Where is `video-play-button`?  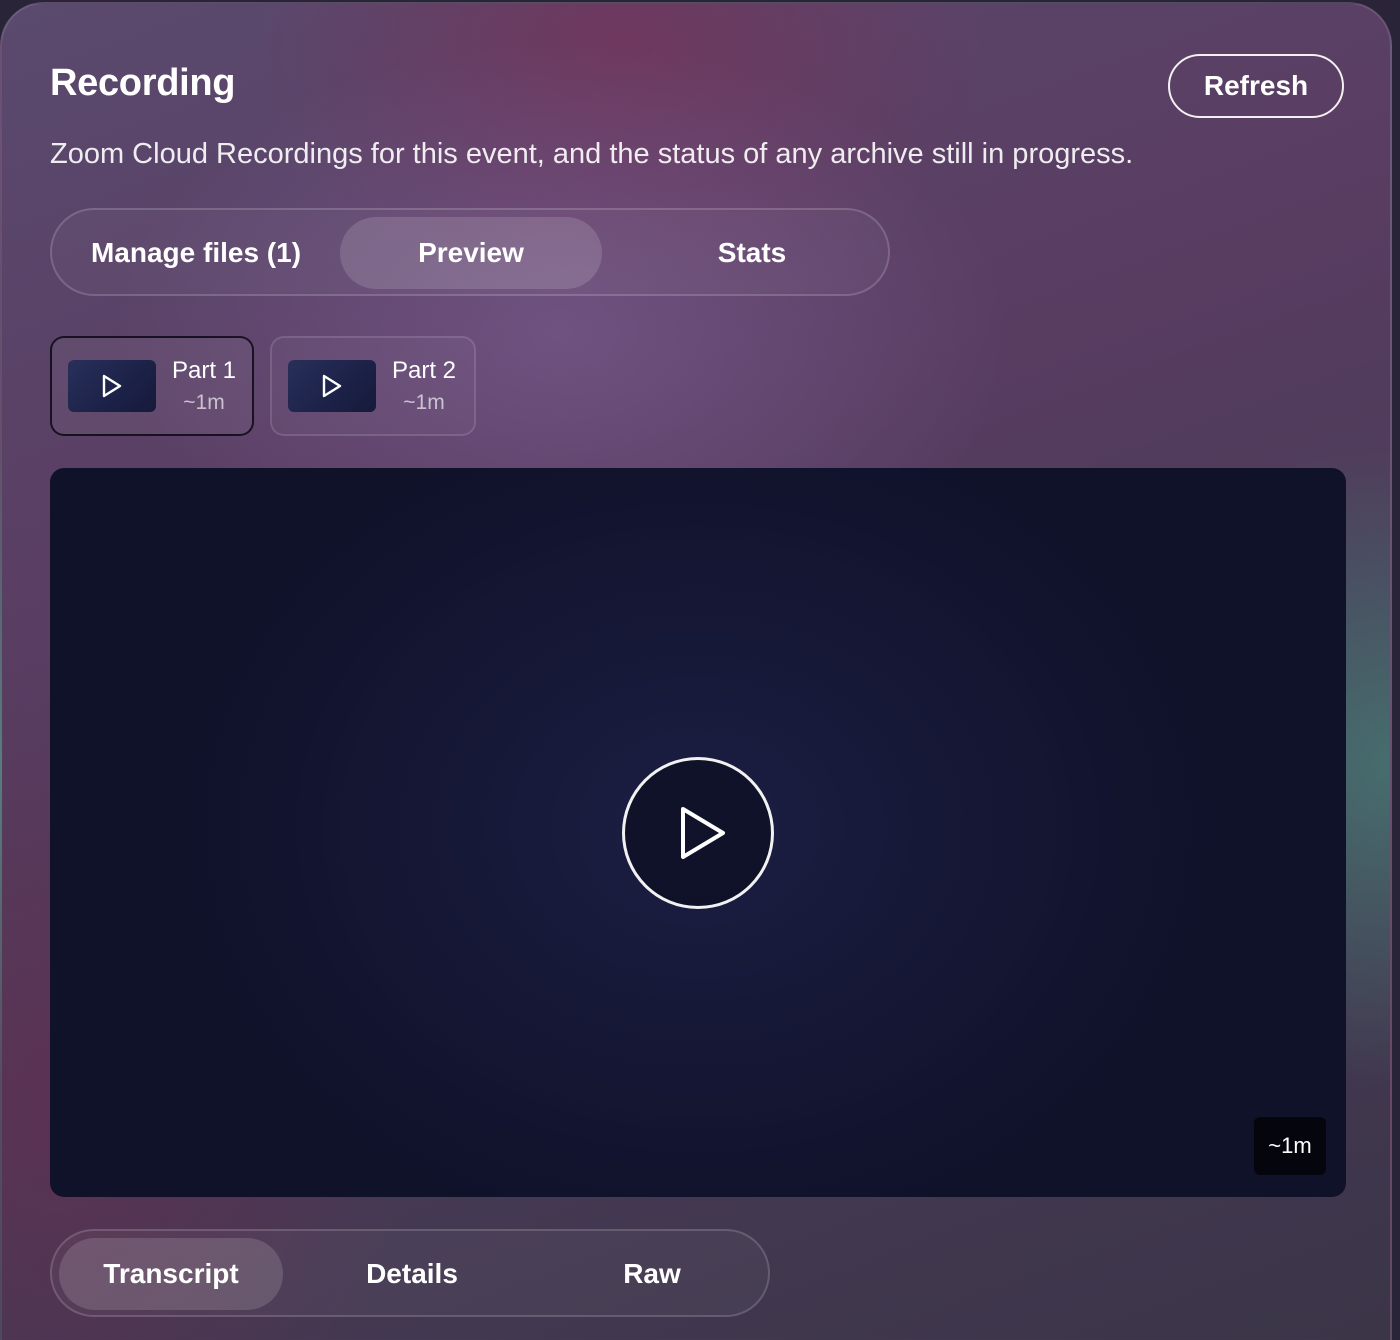 video-play-button is located at coordinates (698, 833).